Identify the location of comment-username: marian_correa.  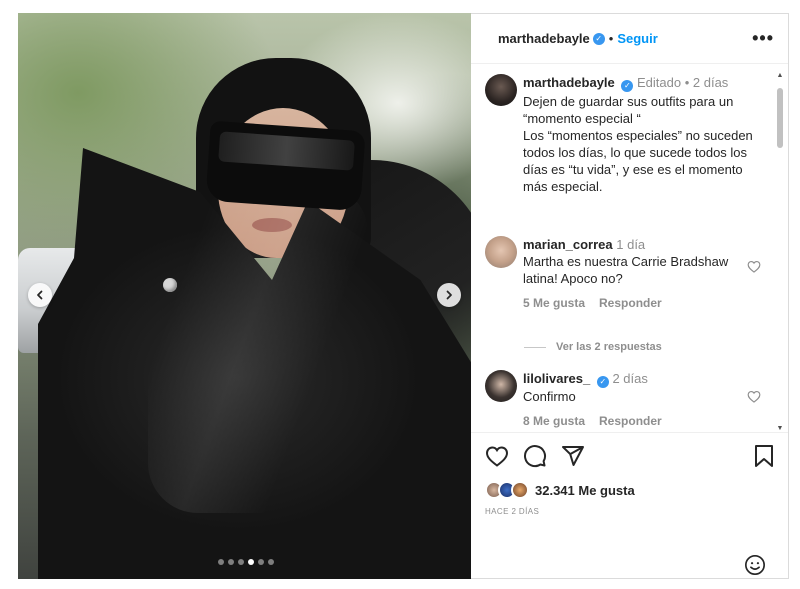
(568, 244).